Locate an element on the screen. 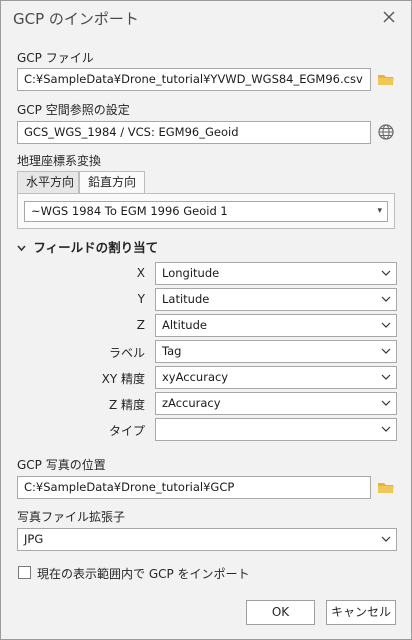 Image resolution: width=412 pixels, height=640 pixels. tab-horizontal: 水平方向 is located at coordinates (48, 182).